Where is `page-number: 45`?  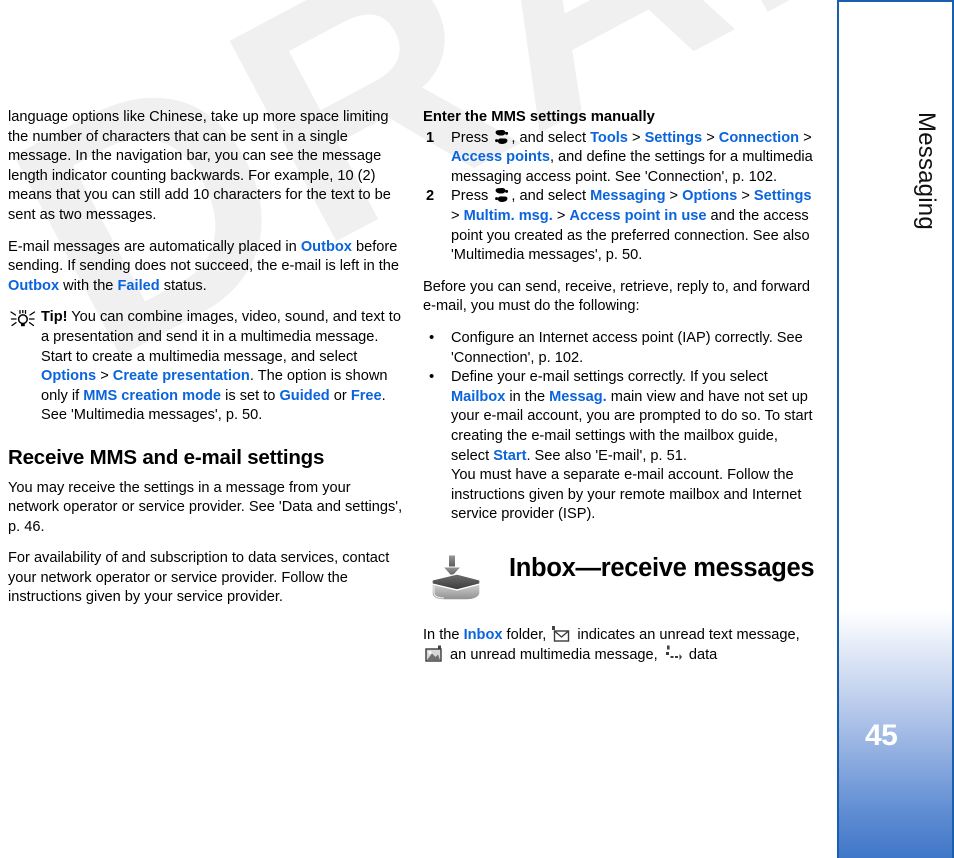 page-number: 45 is located at coordinates (881, 735).